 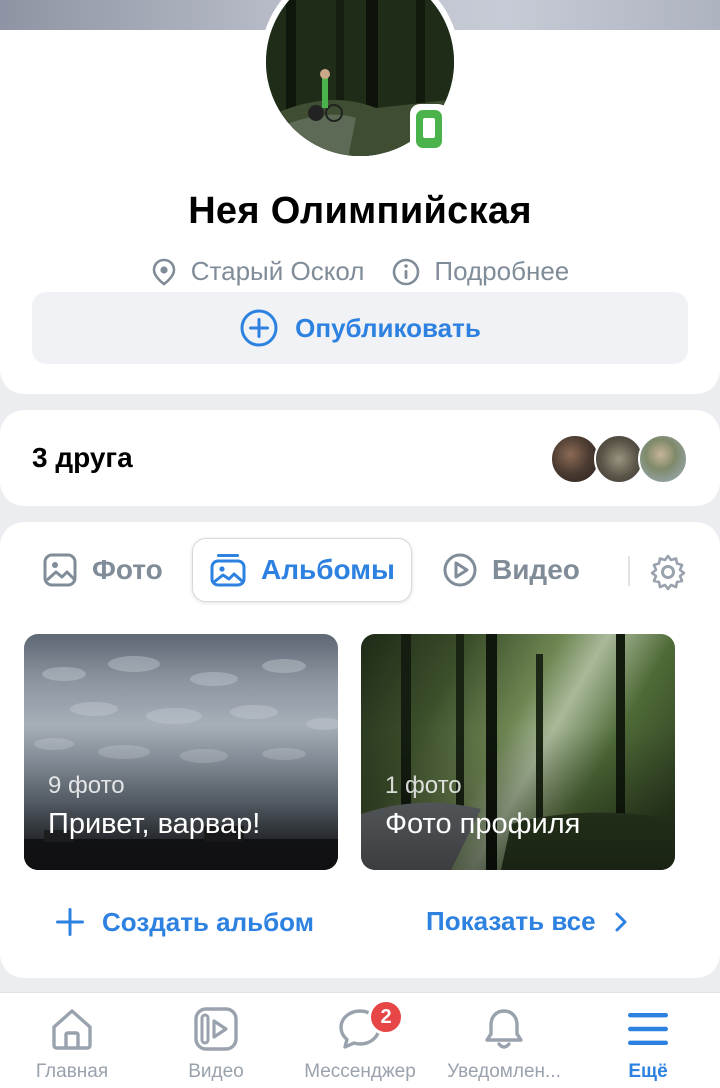 What do you see at coordinates (483, 824) in the screenshot?
I see `album-title: Фото профиля` at bounding box center [483, 824].